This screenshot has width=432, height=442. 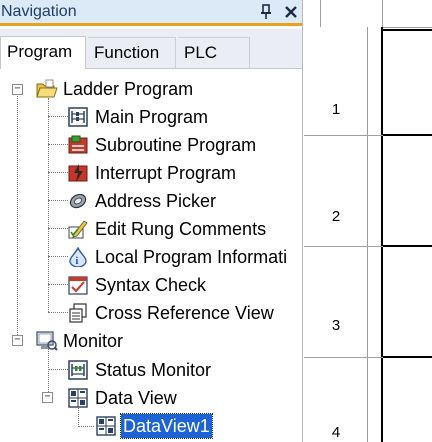 I want to click on tree-node-label: Syntax Check, so click(x=151, y=285).